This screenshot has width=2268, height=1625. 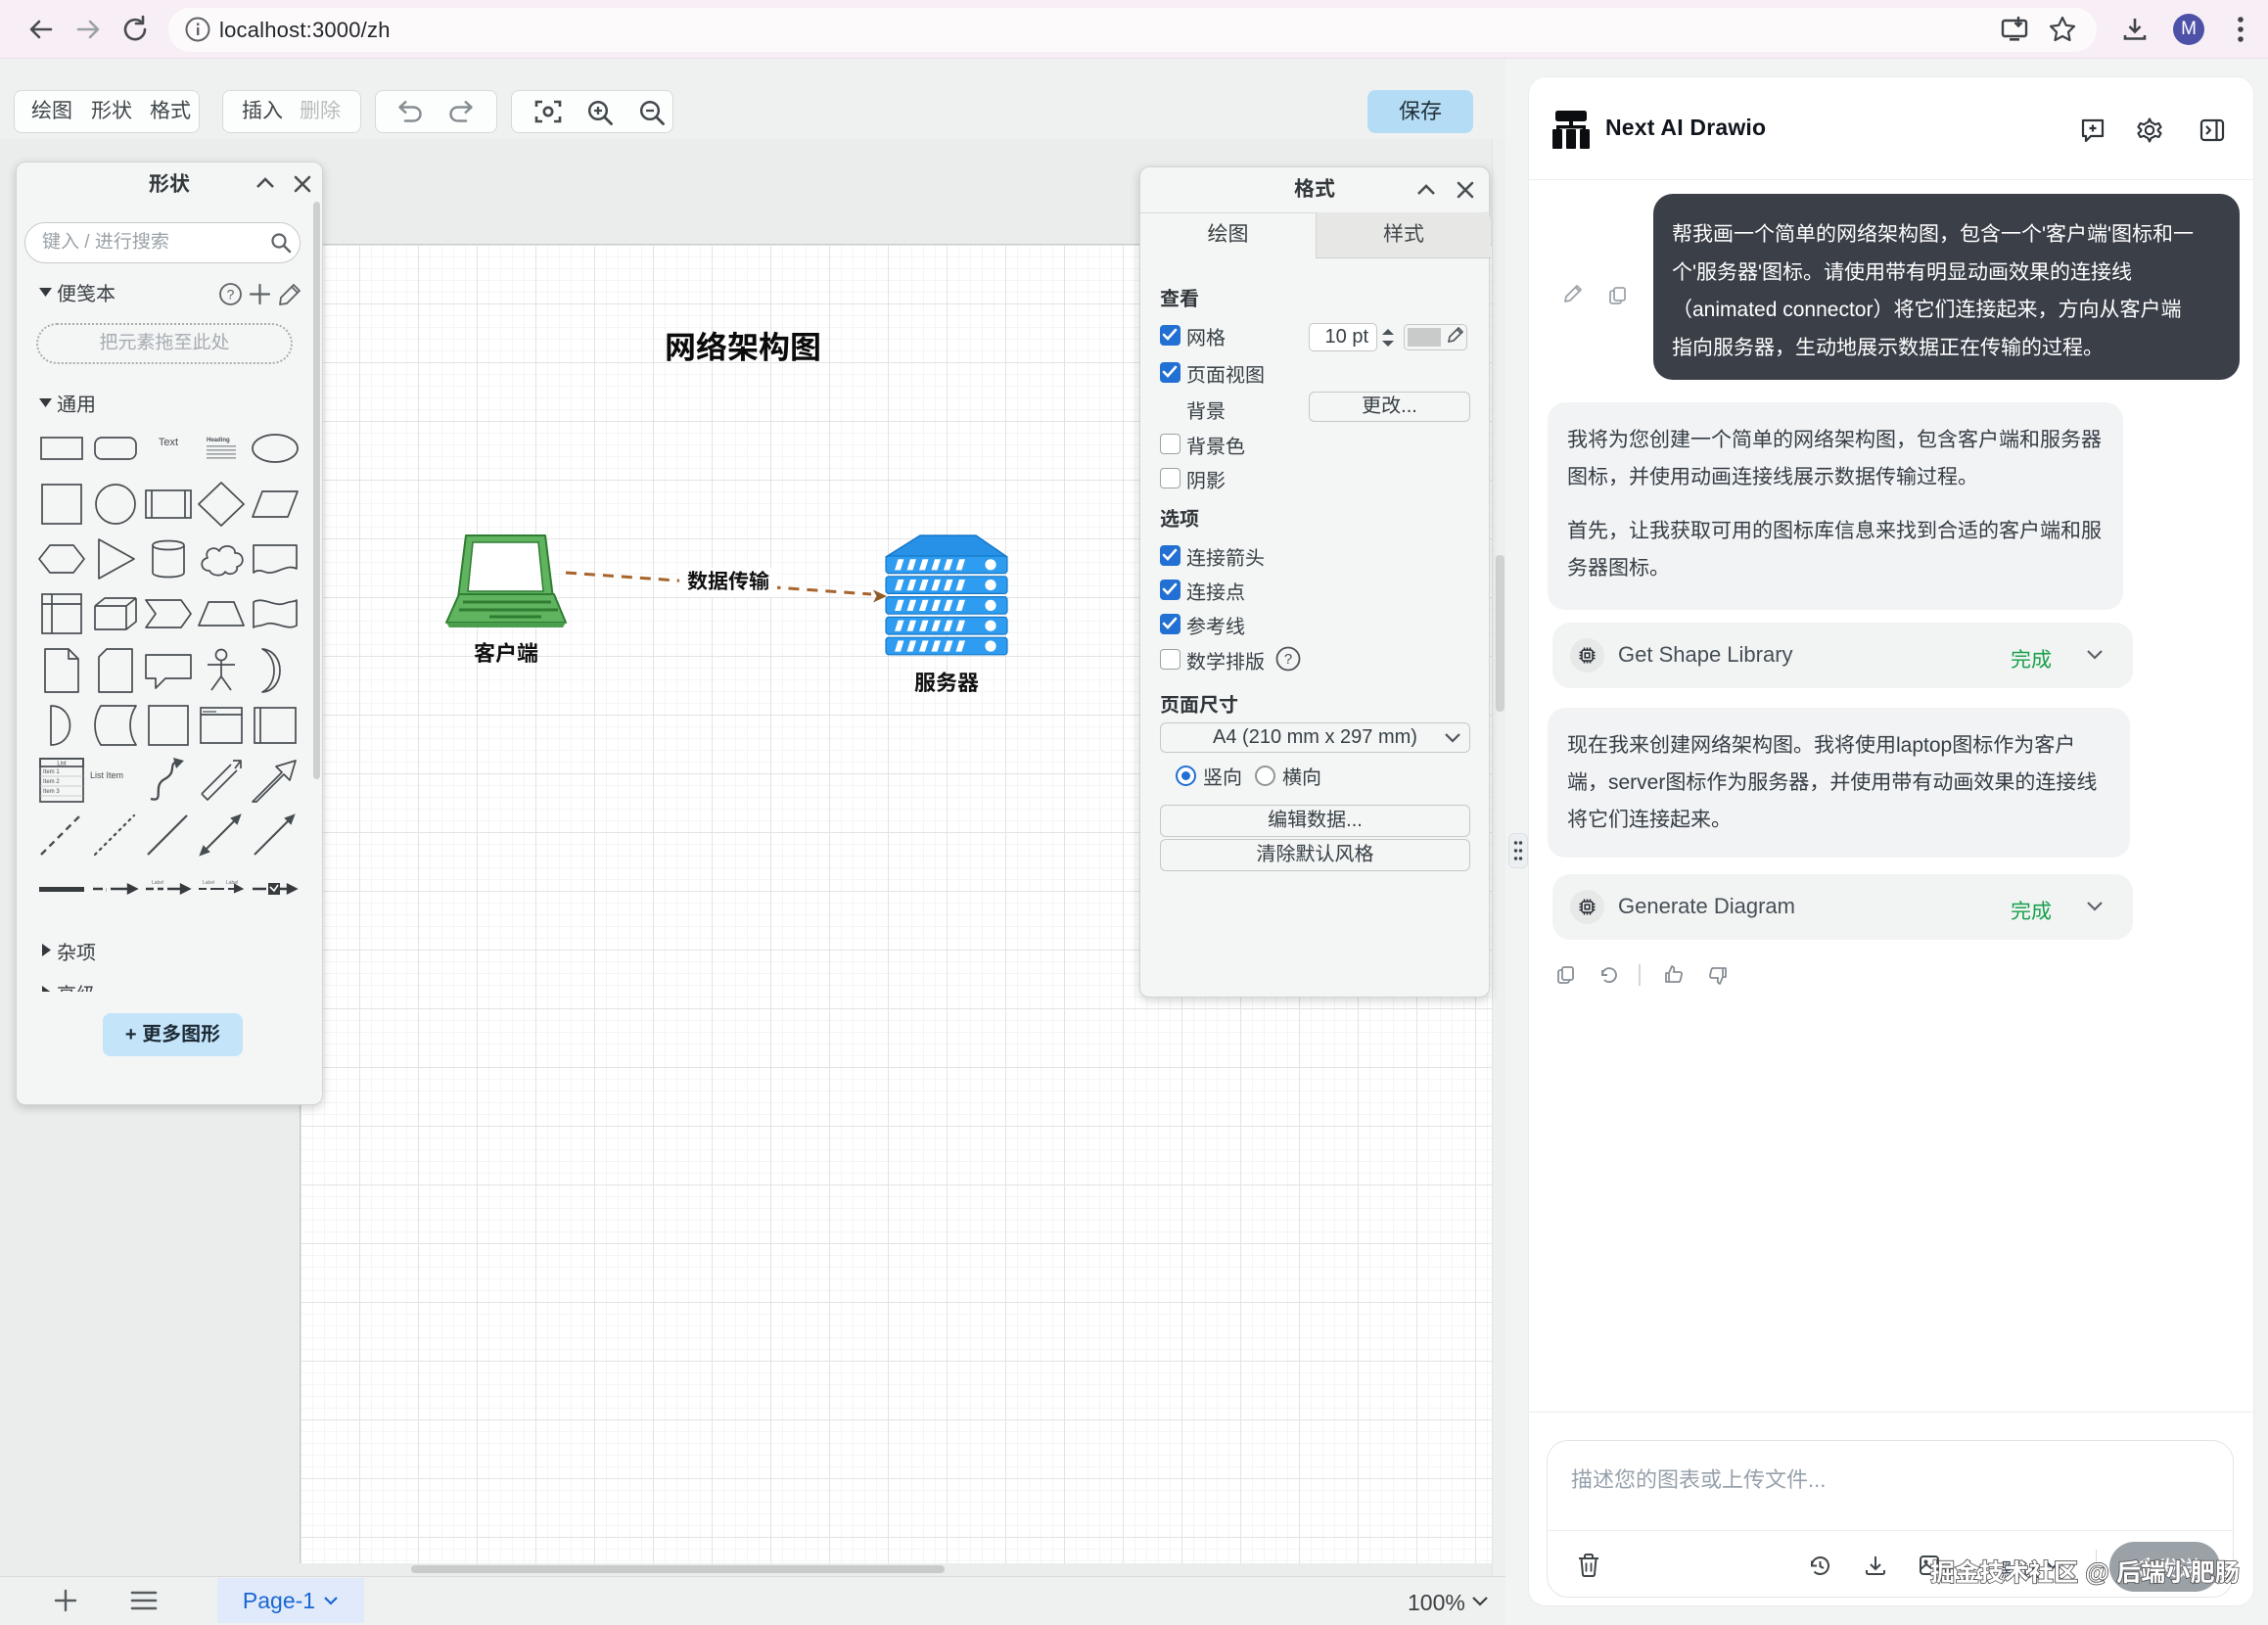 What do you see at coordinates (106, 891) in the screenshot?
I see `svg-text: l` at bounding box center [106, 891].